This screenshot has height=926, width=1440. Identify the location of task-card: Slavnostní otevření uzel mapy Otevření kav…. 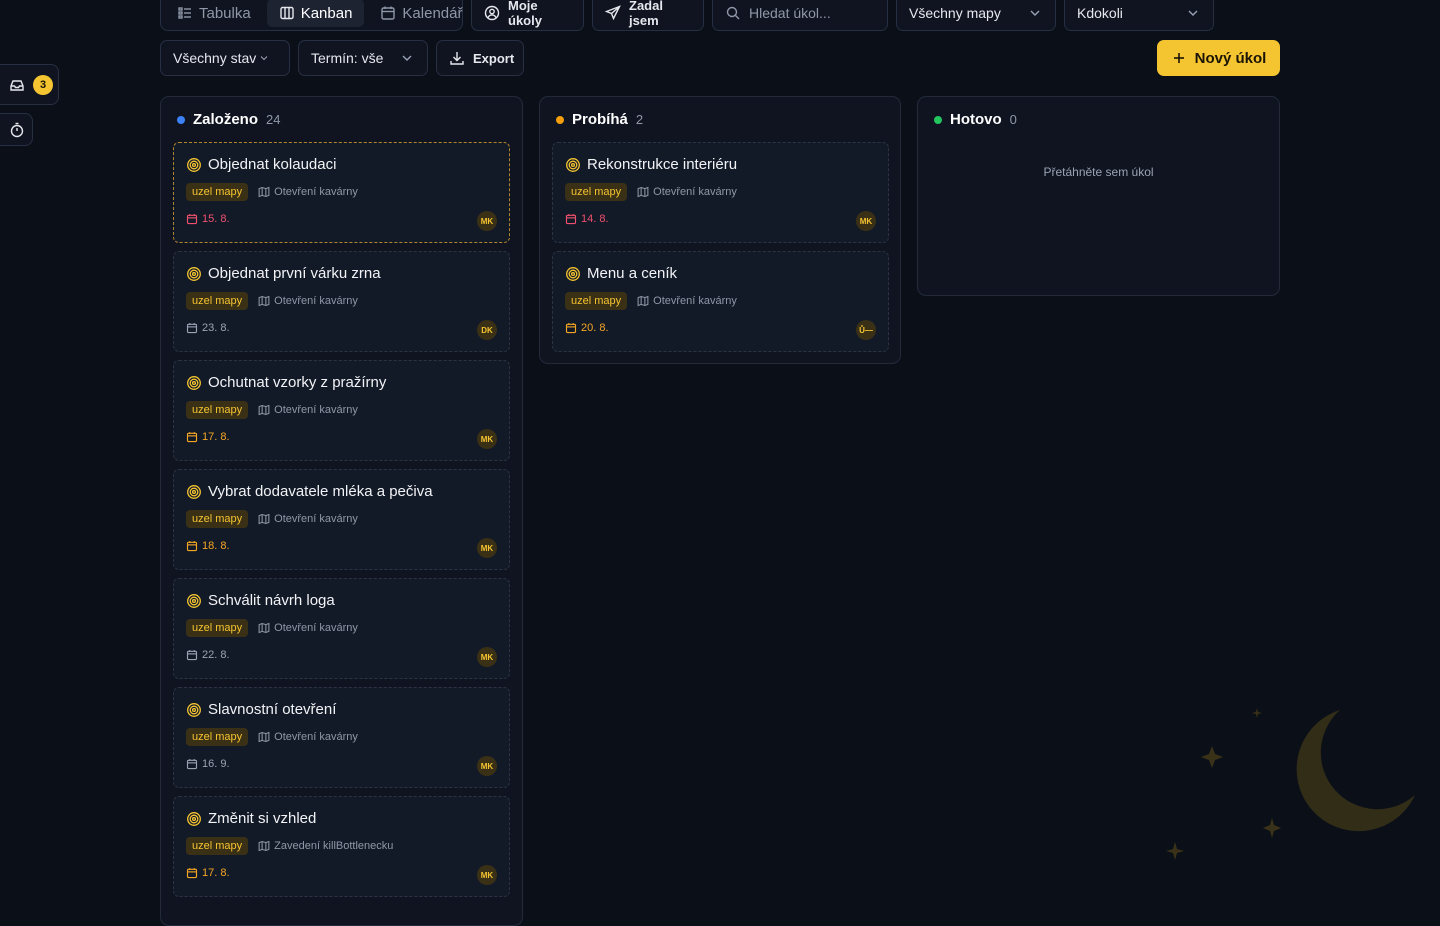
(341, 737).